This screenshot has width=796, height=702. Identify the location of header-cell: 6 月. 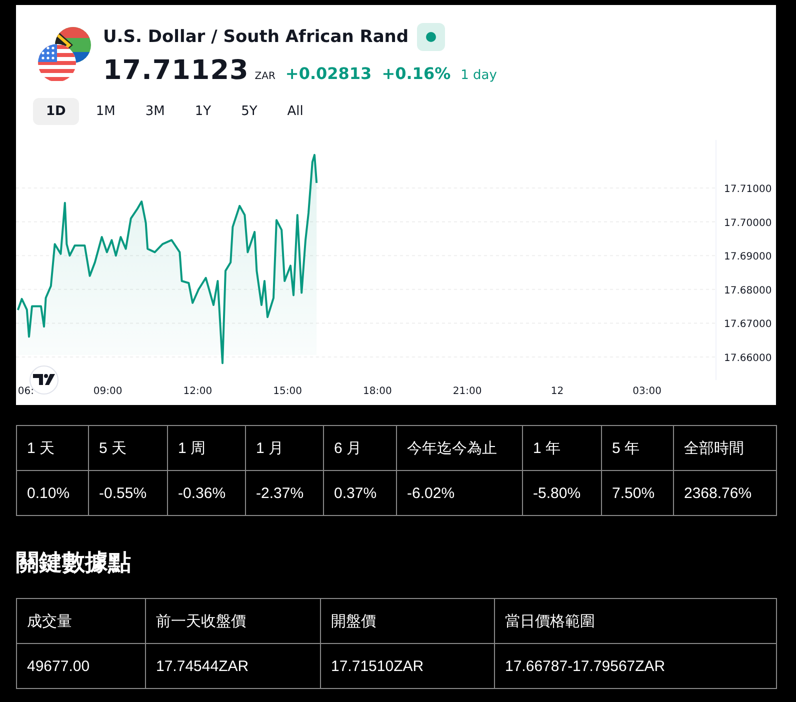
(360, 448).